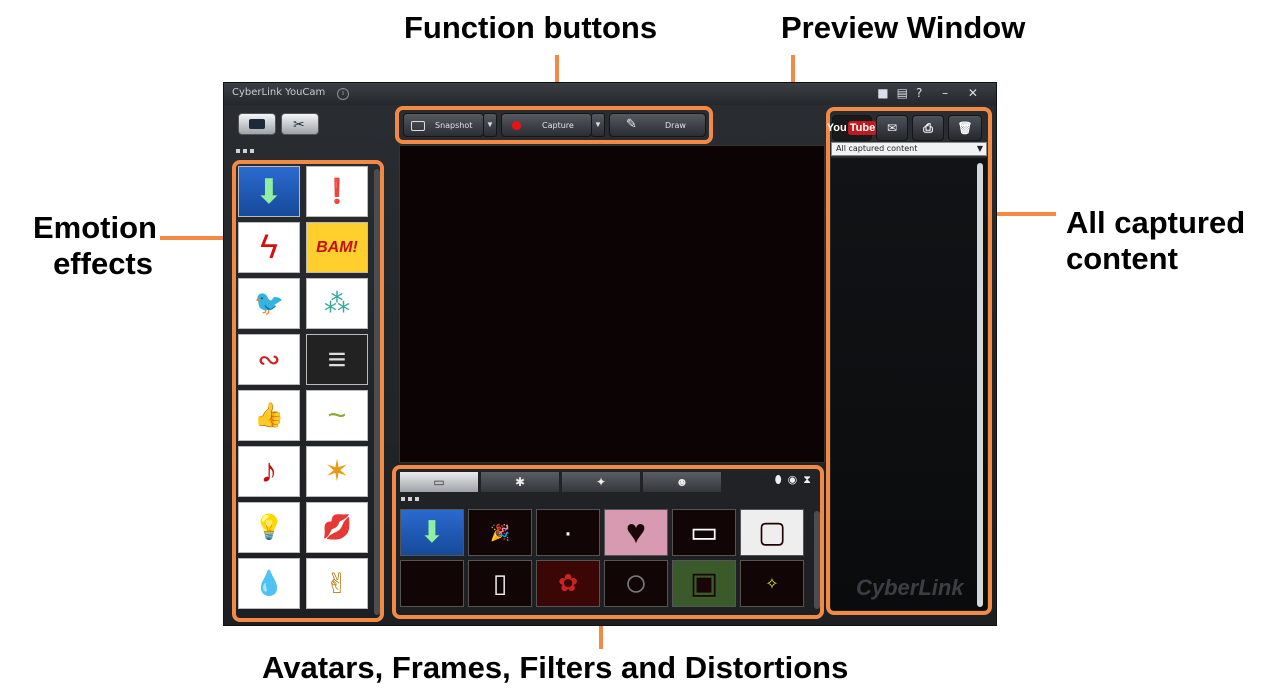  What do you see at coordinates (568, 532) in the screenshot?
I see `effect-thumb: ·` at bounding box center [568, 532].